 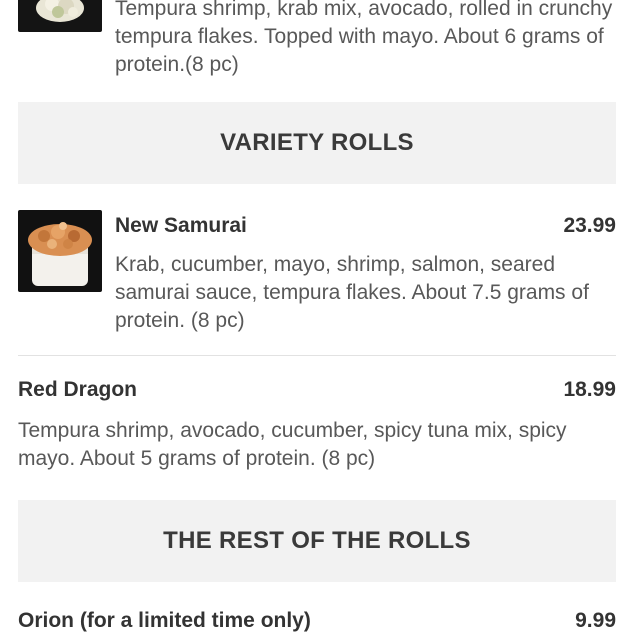 I want to click on menu-item-name: New Samurai, so click(x=181, y=225).